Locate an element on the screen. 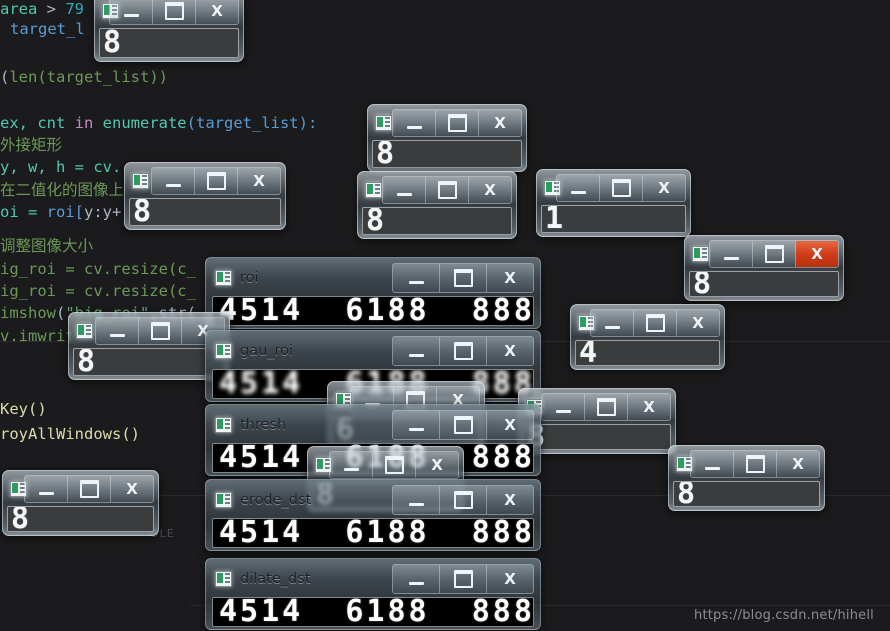  opencv-app-icon is located at coordinates (223, 500).